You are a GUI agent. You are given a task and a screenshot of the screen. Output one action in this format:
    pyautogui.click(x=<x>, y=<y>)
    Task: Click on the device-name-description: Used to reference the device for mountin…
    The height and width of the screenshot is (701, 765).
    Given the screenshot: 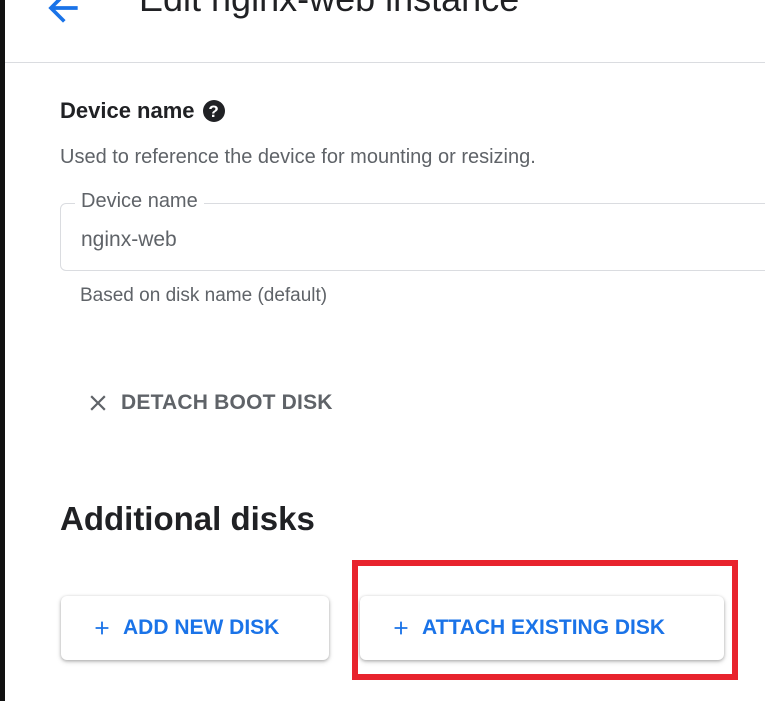 What is the action you would take?
    pyautogui.click(x=298, y=157)
    